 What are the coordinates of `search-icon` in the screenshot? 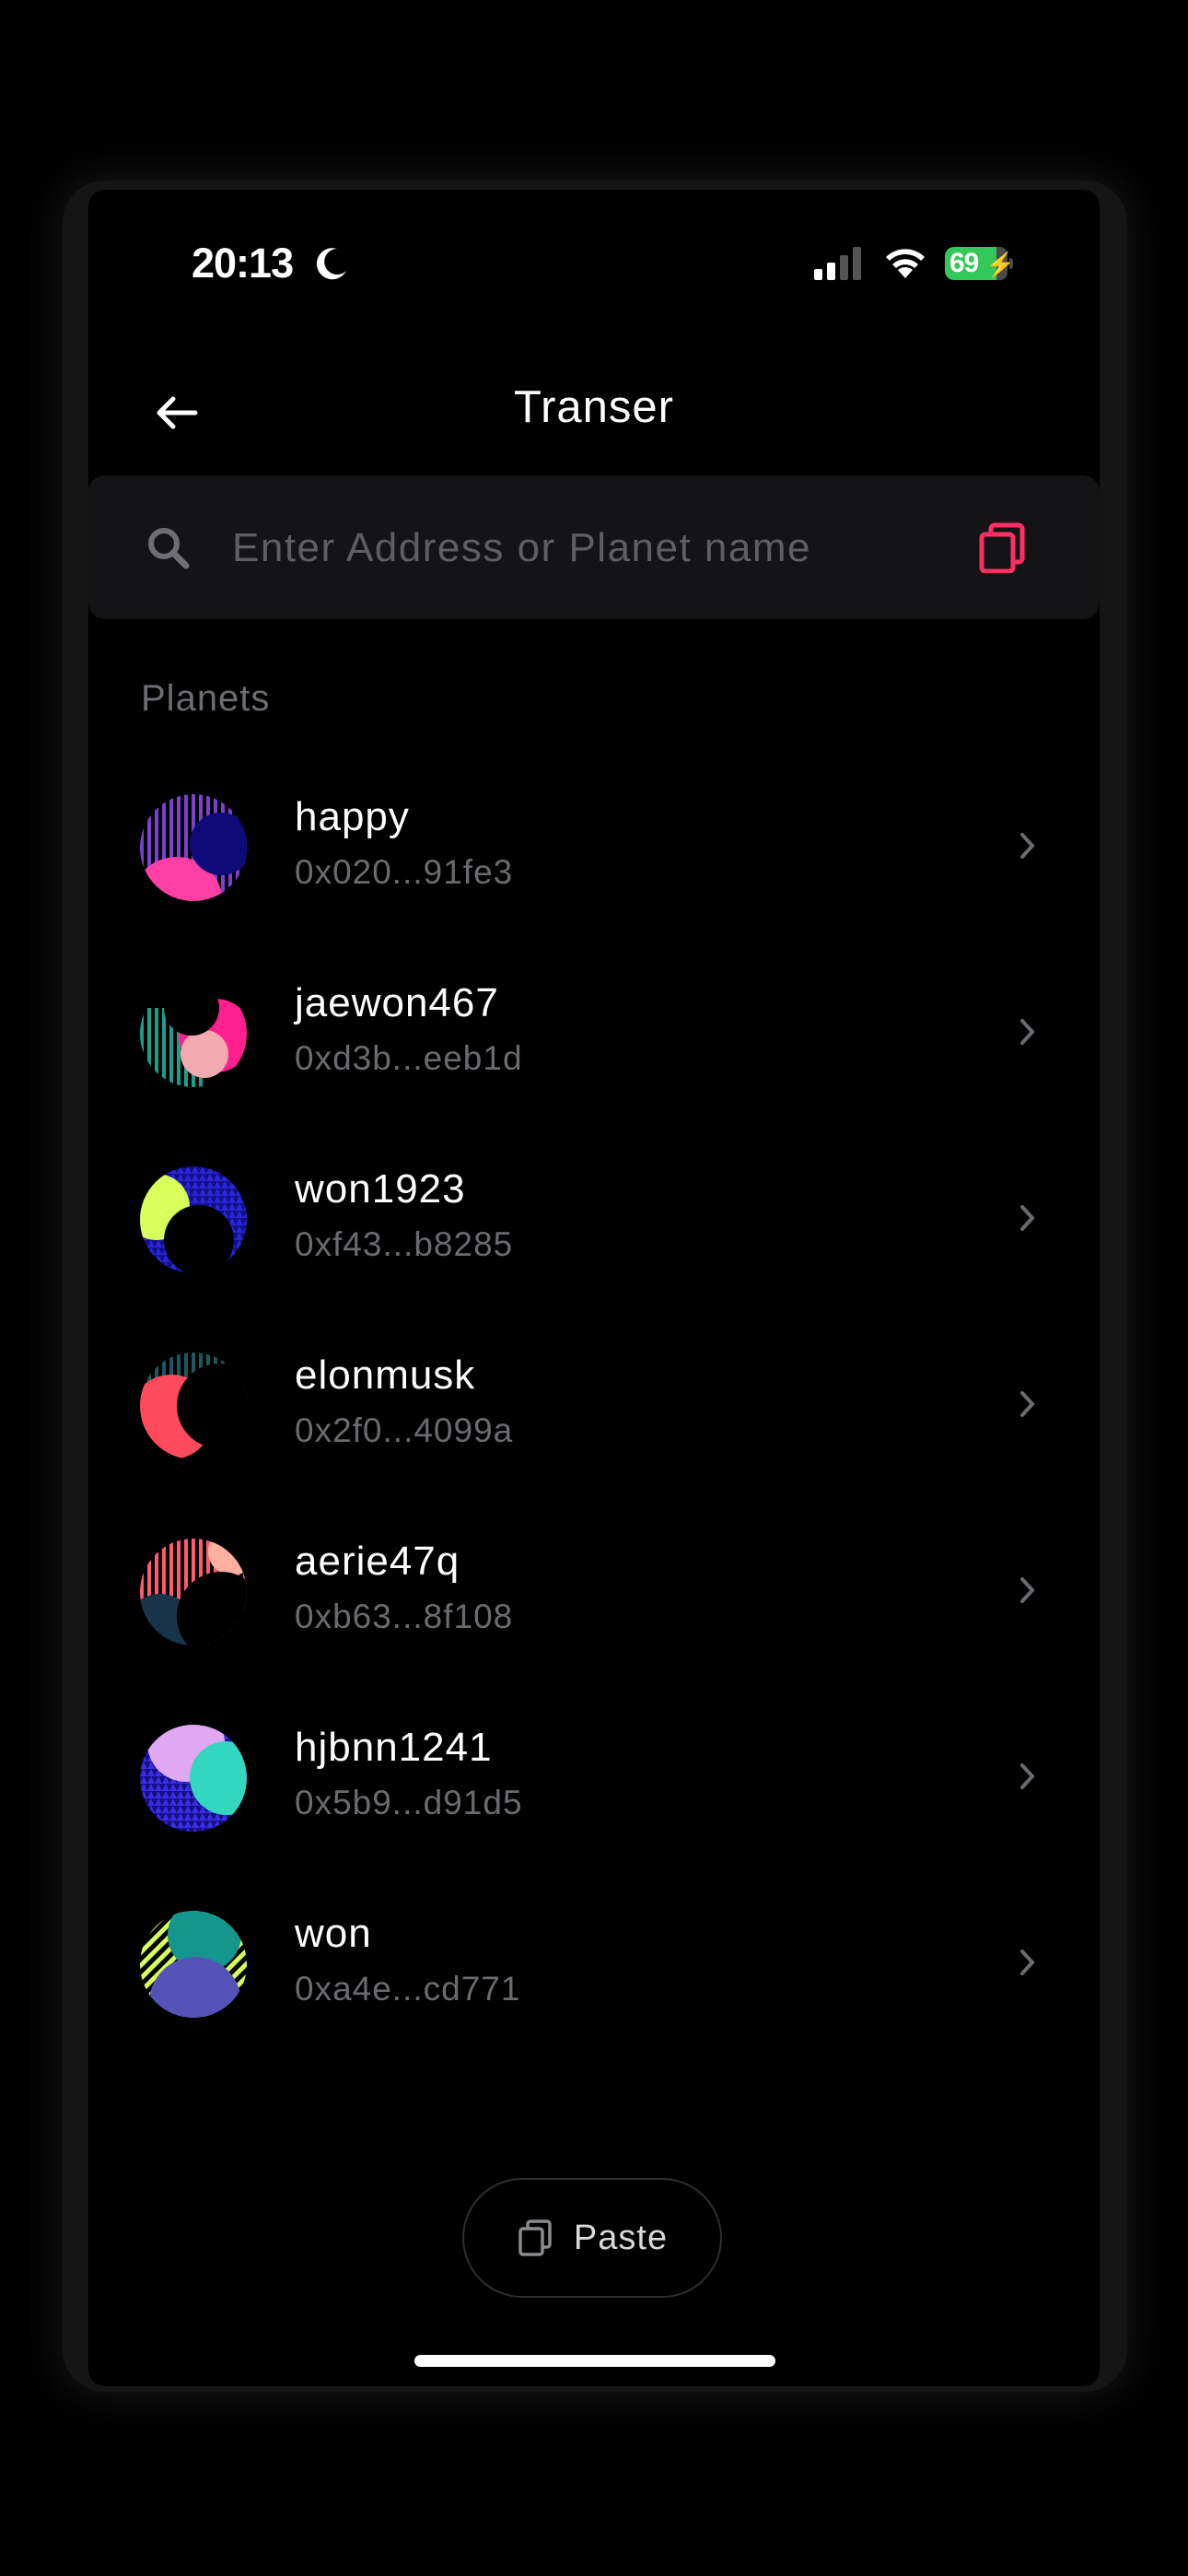 It's located at (169, 548).